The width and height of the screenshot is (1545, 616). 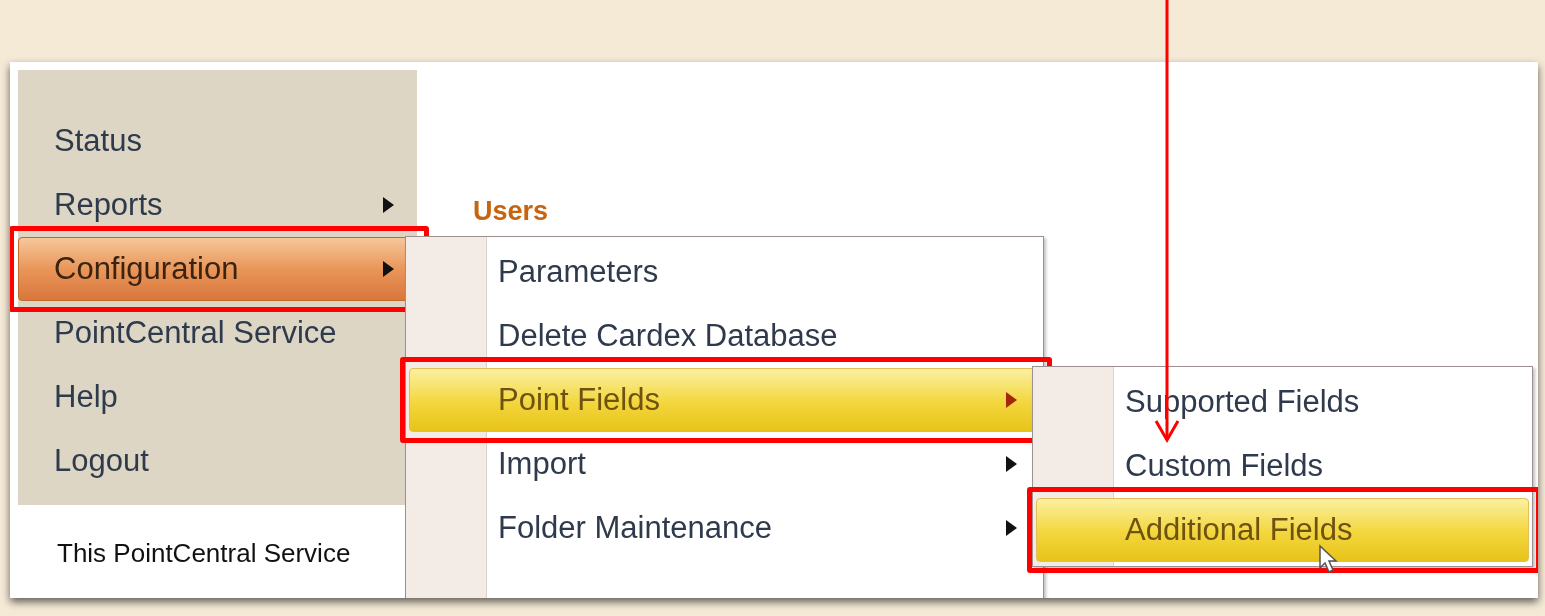 What do you see at coordinates (217, 141) in the screenshot?
I see `menu-item: Status` at bounding box center [217, 141].